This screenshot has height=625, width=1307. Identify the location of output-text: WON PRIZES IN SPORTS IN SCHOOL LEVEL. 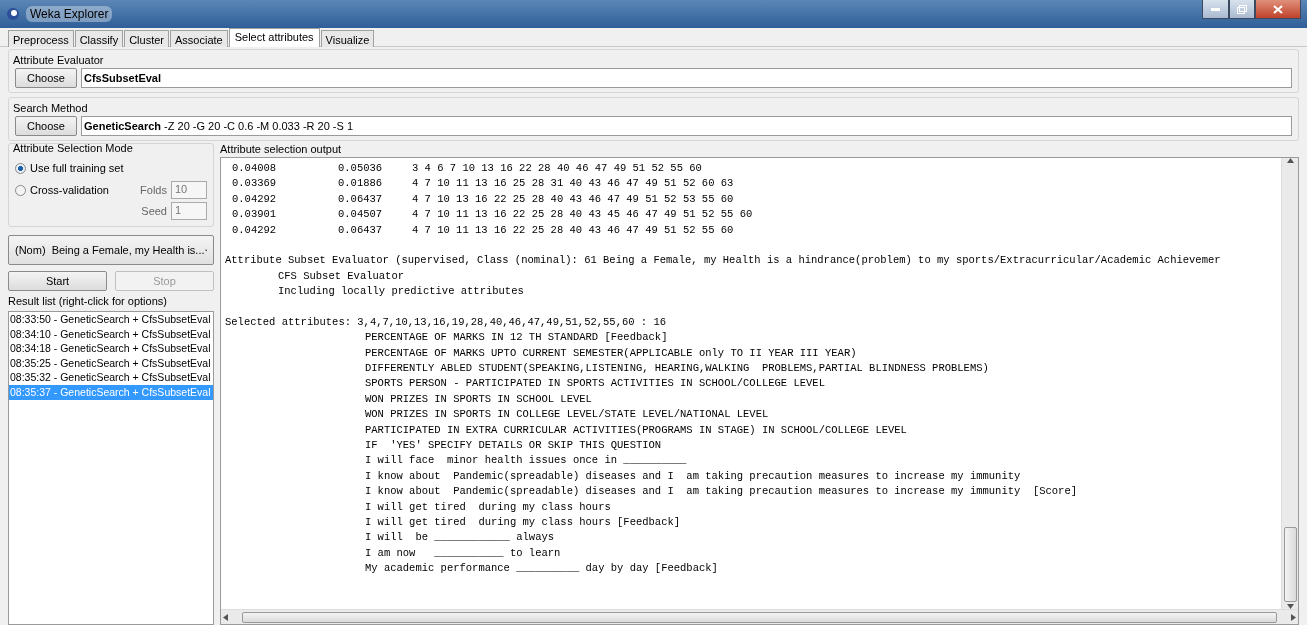
(478, 398).